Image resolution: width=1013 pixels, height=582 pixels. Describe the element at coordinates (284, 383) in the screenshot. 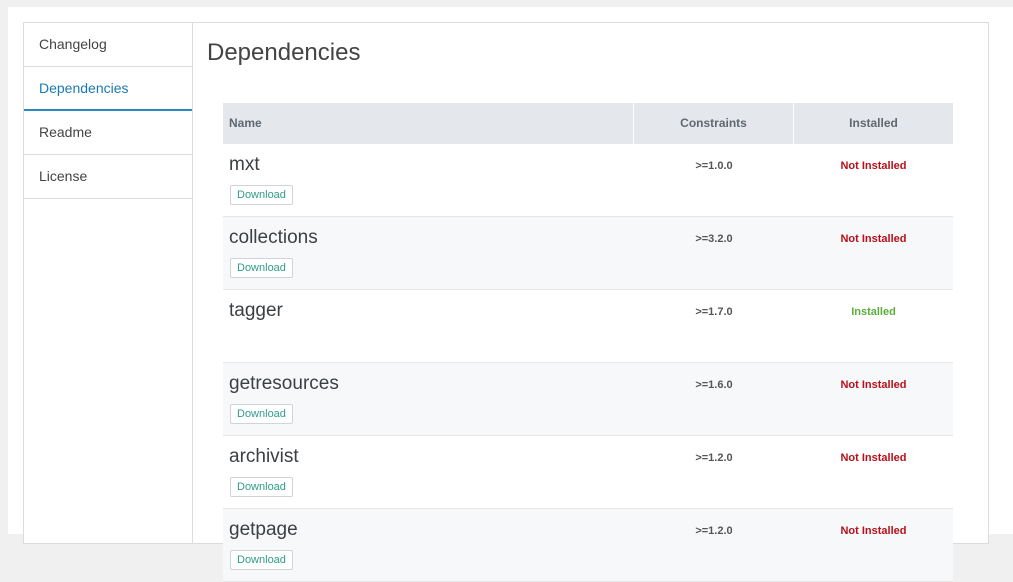

I see `package-name: getresources` at that location.